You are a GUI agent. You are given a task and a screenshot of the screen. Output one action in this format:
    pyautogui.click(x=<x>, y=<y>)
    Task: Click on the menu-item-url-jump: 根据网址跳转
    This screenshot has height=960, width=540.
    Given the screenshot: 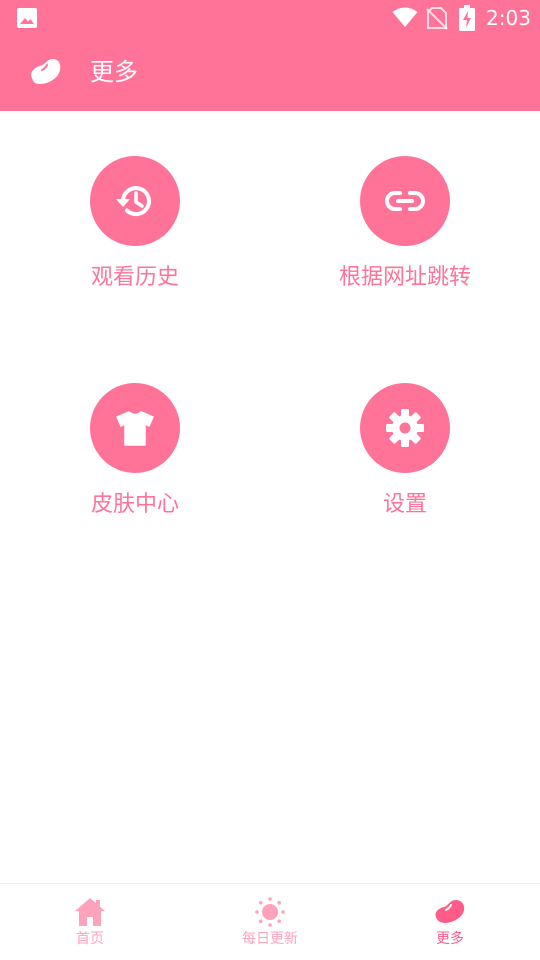 What is the action you would take?
    pyautogui.click(x=405, y=241)
    